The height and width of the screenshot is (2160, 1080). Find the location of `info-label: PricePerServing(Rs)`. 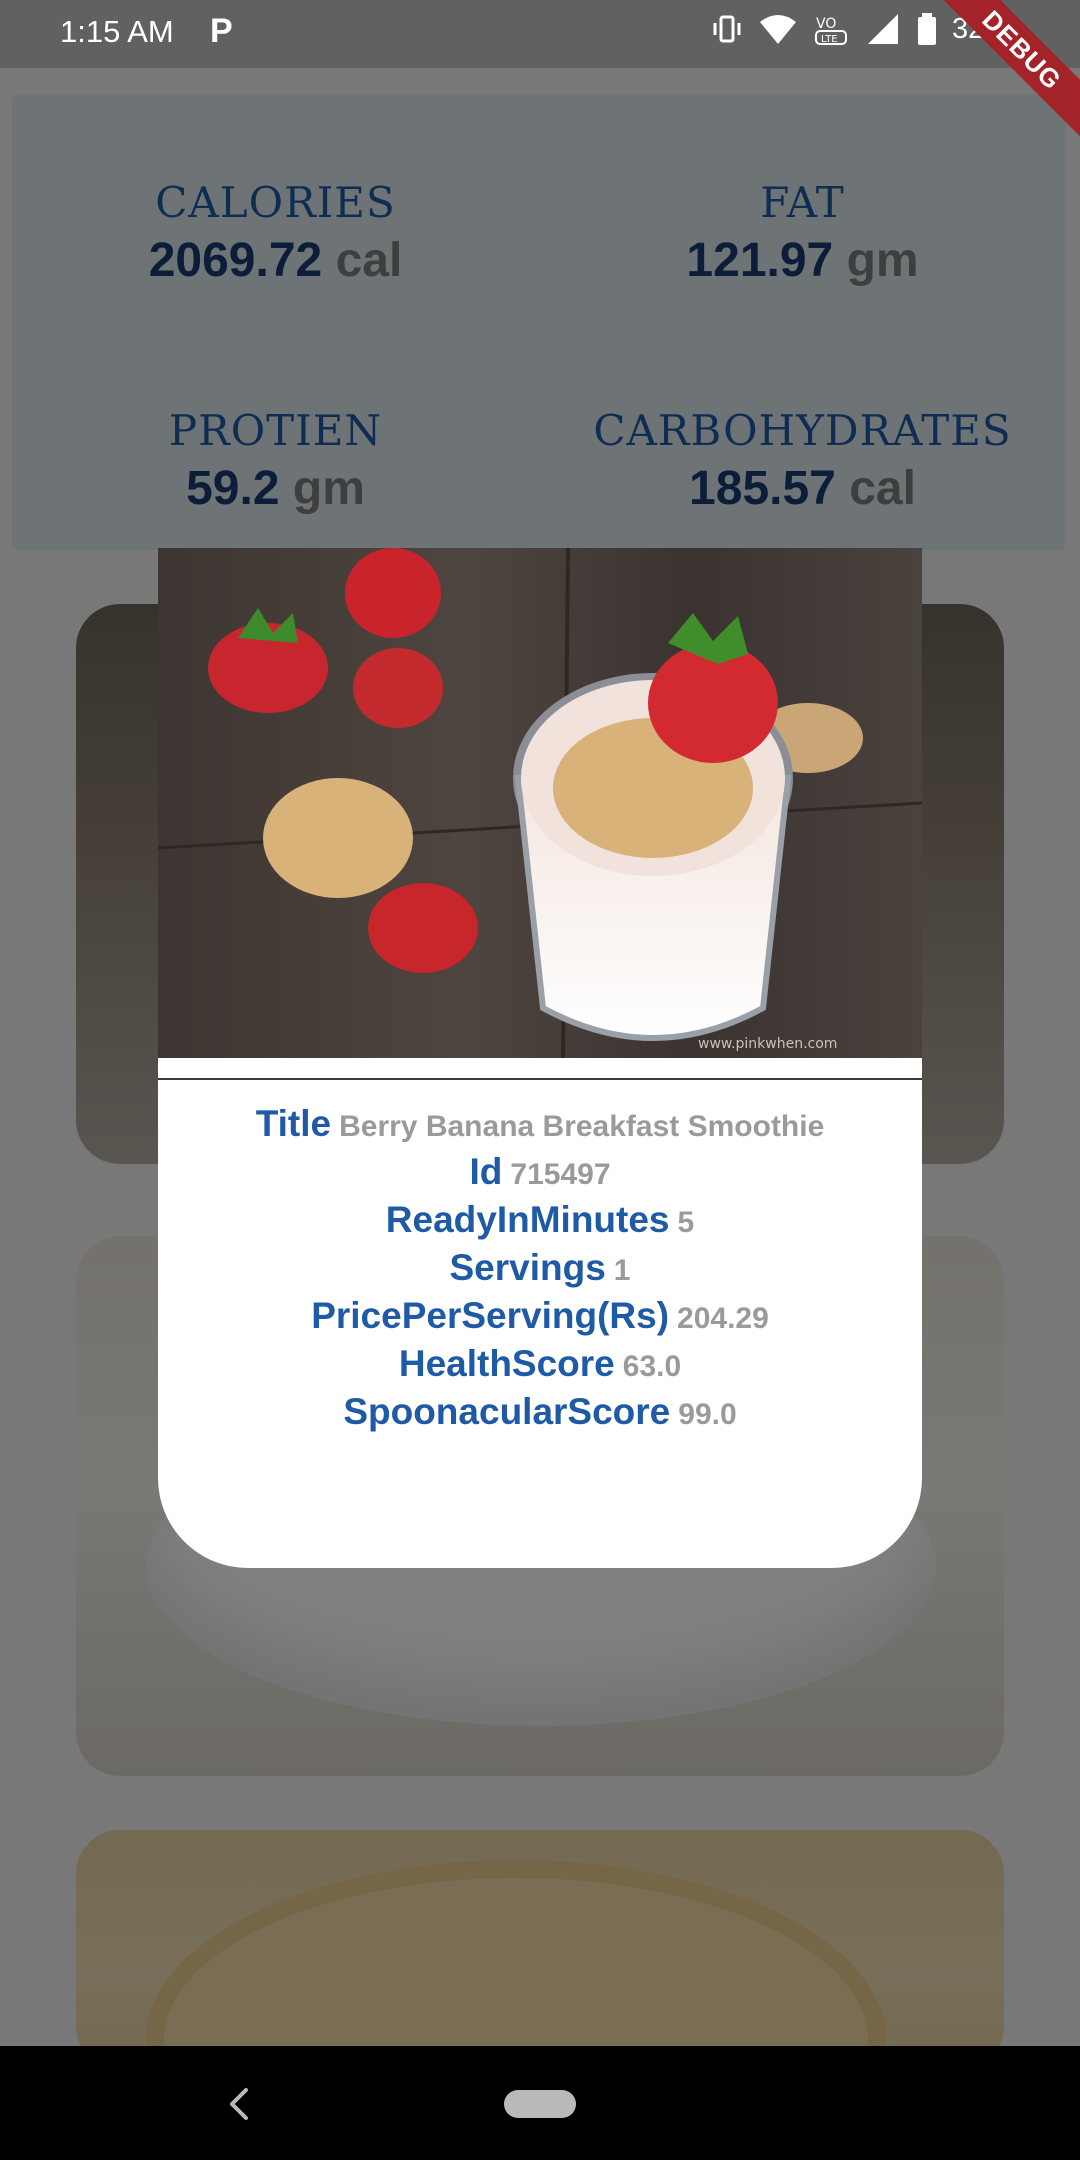

info-label: PricePerServing(Rs) is located at coordinates (490, 1315).